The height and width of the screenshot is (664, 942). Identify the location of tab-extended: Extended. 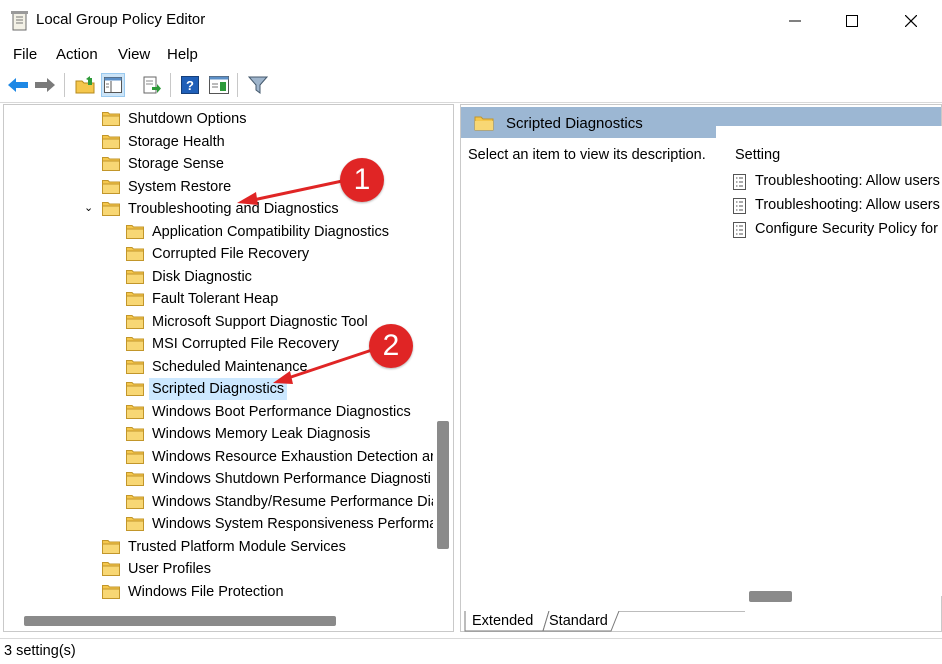
(502, 621).